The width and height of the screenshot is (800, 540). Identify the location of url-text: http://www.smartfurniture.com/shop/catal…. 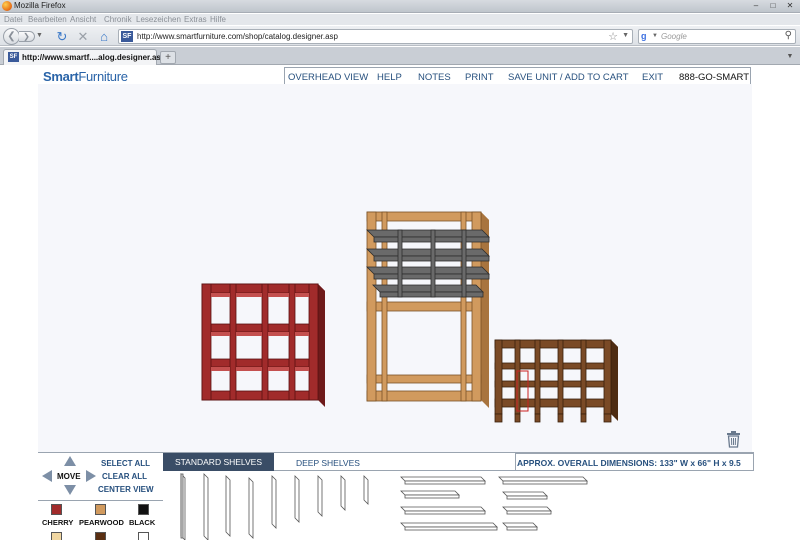
(237, 36).